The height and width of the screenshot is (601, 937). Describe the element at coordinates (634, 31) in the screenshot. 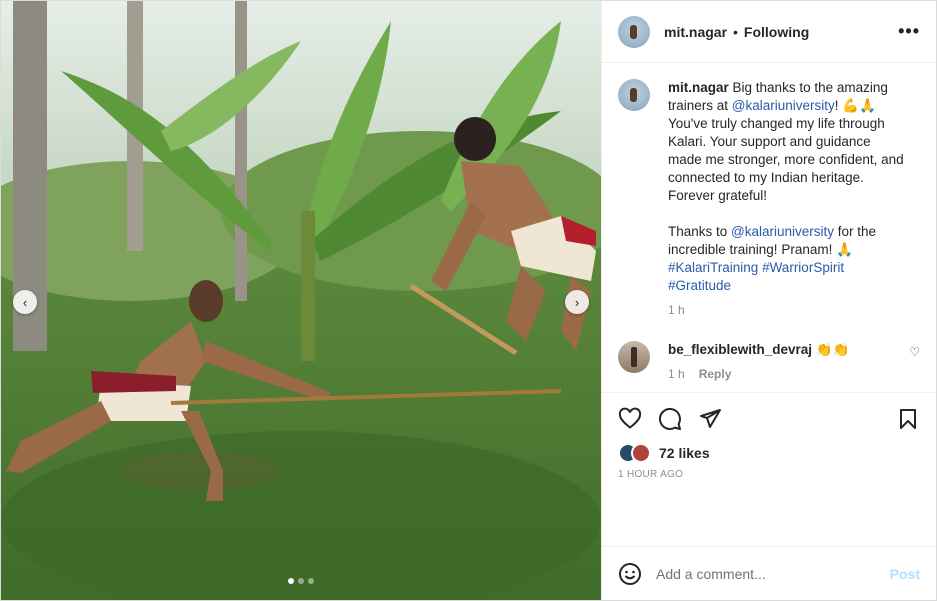

I see `author-avatar` at that location.